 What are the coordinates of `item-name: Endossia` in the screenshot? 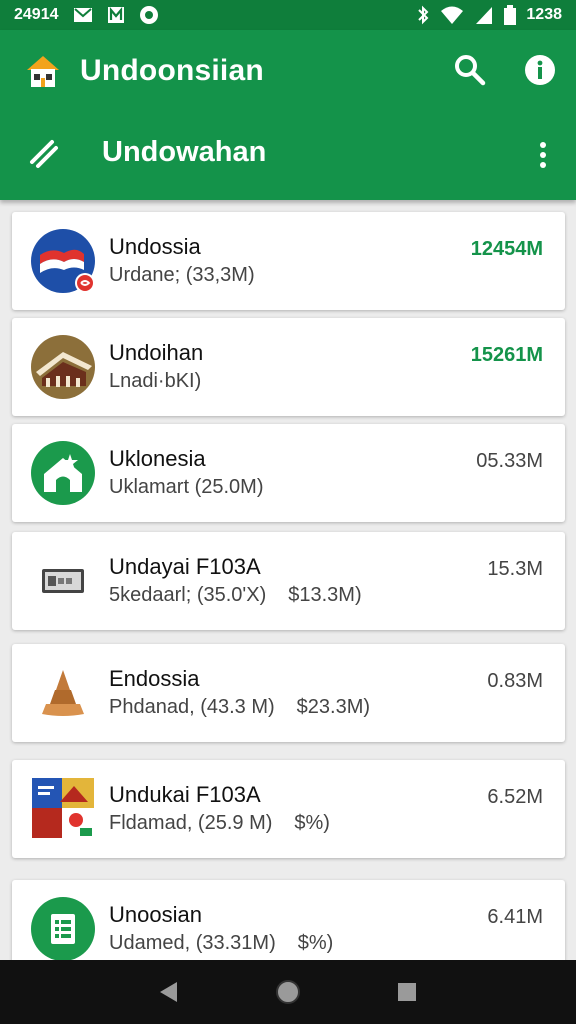 It's located at (154, 678).